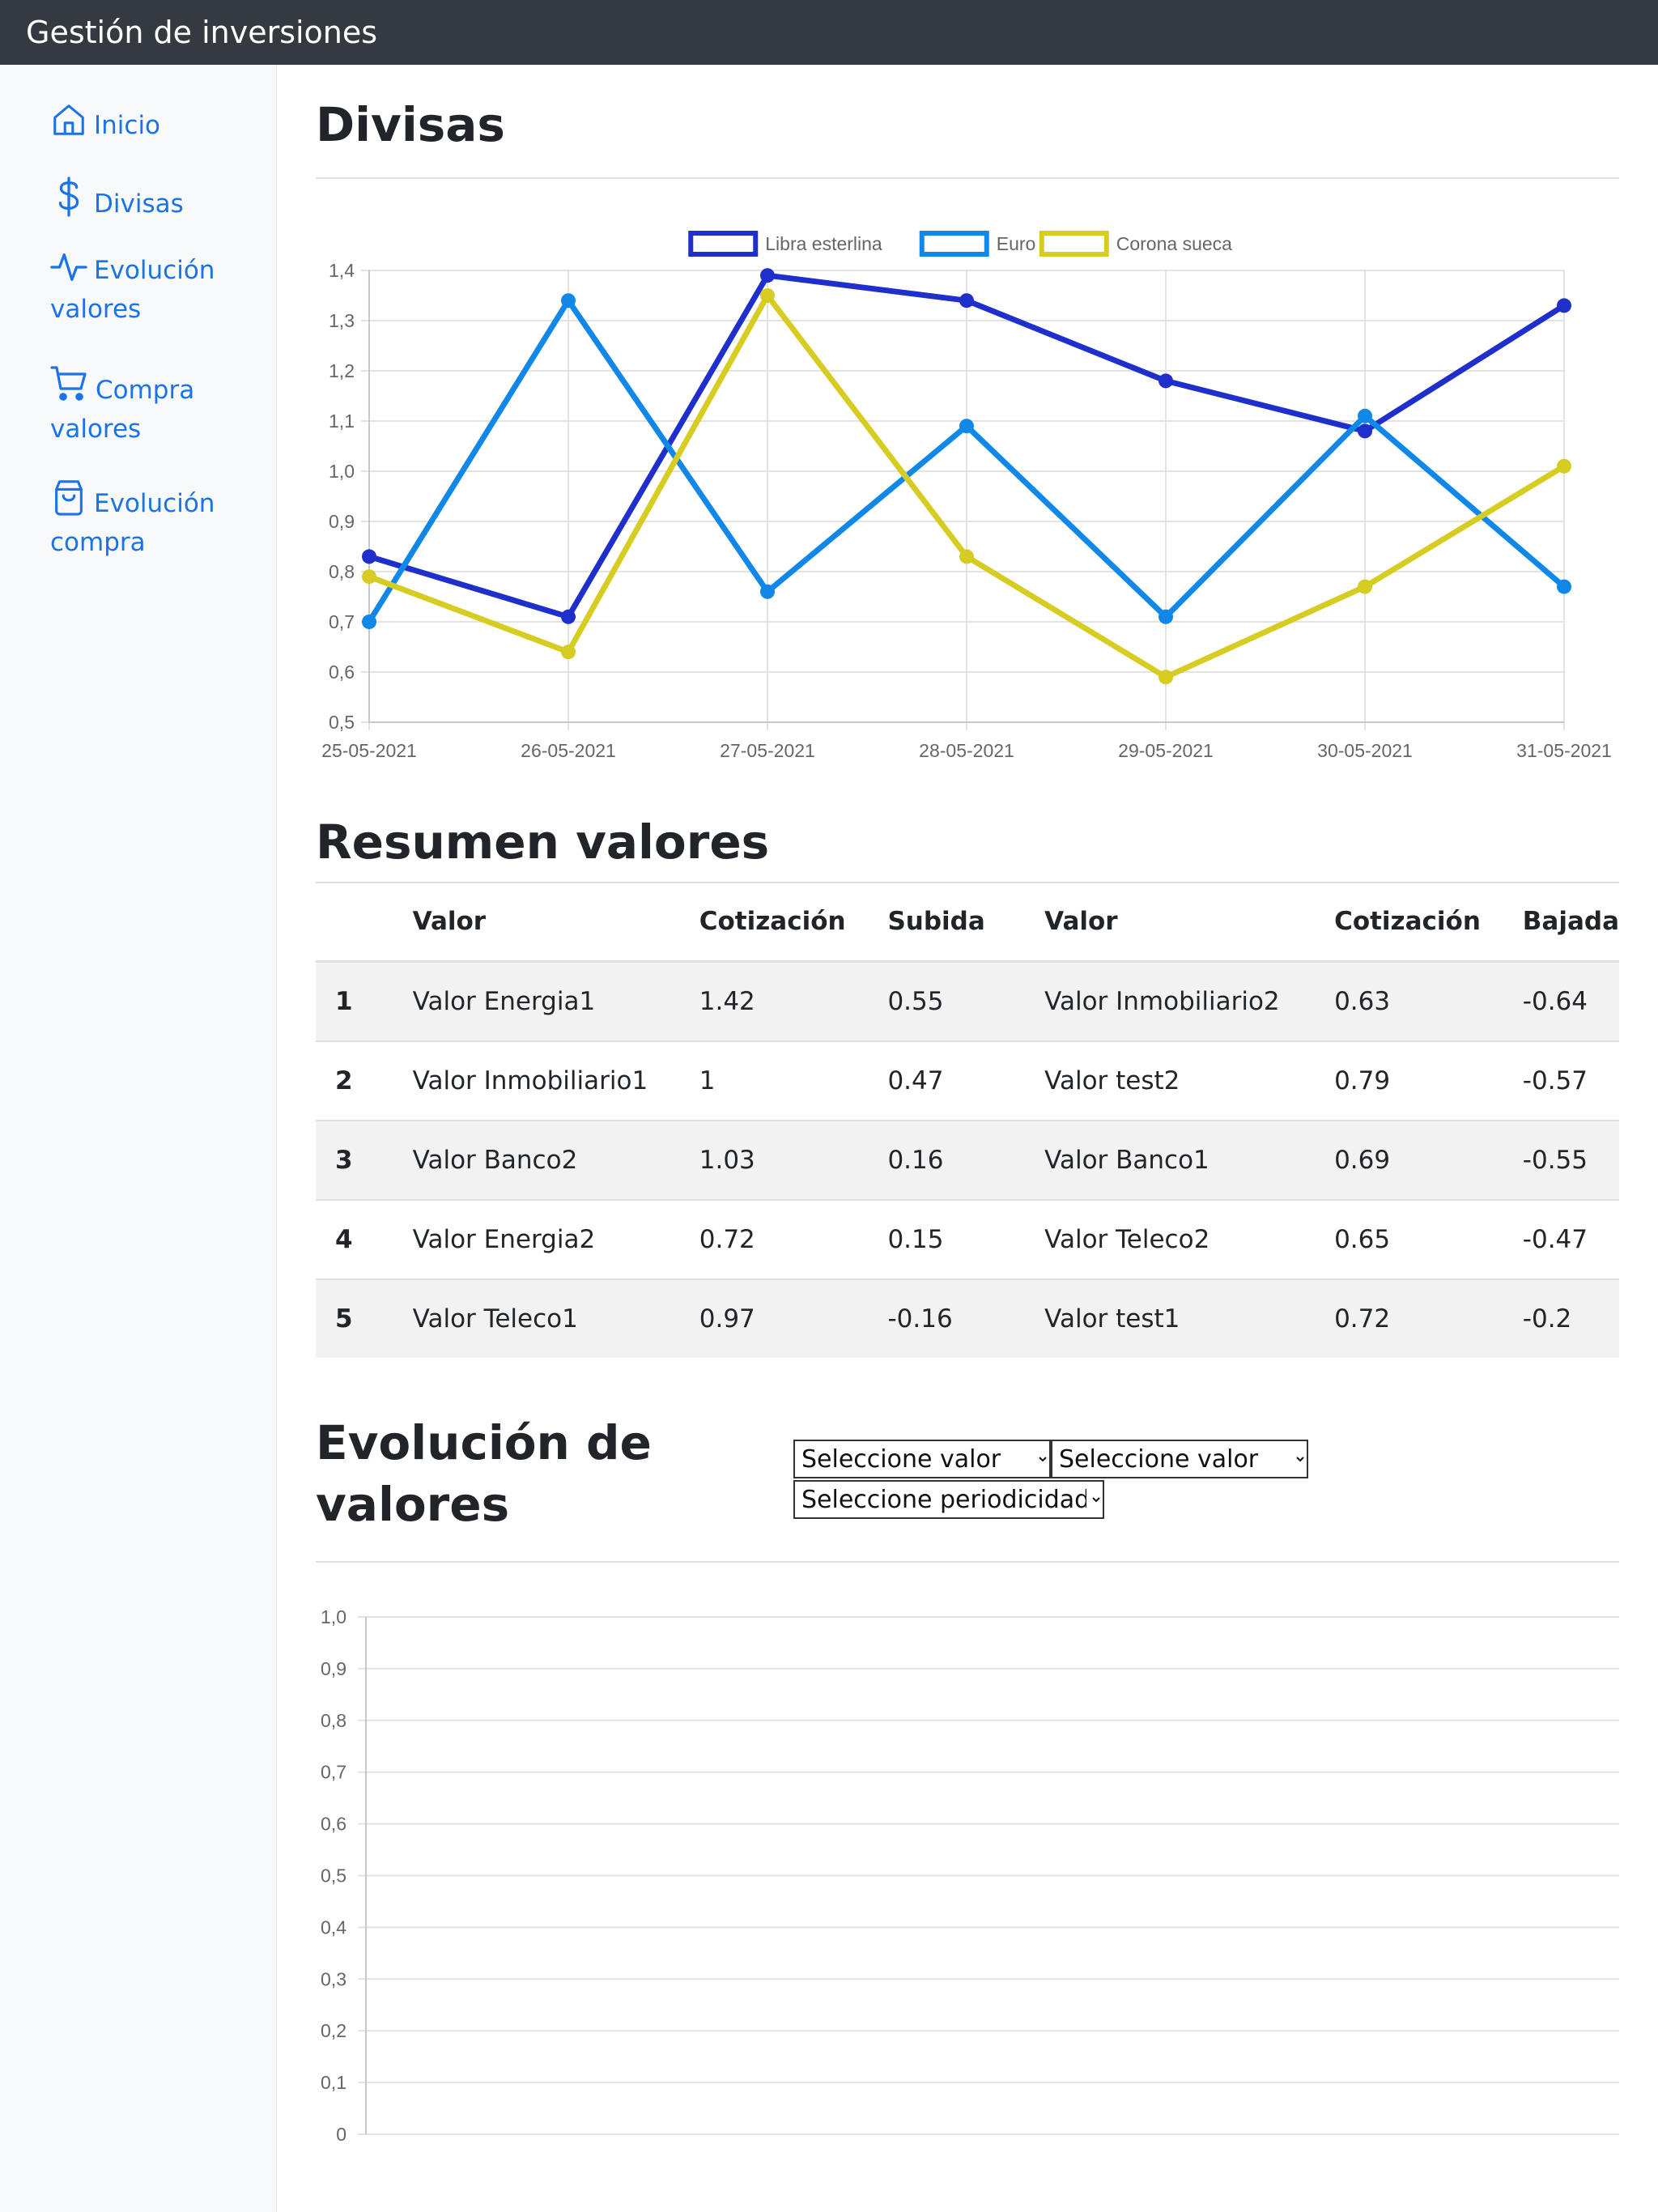 This screenshot has height=2212, width=1658. I want to click on table-cell: 0.55, so click(947, 1001).